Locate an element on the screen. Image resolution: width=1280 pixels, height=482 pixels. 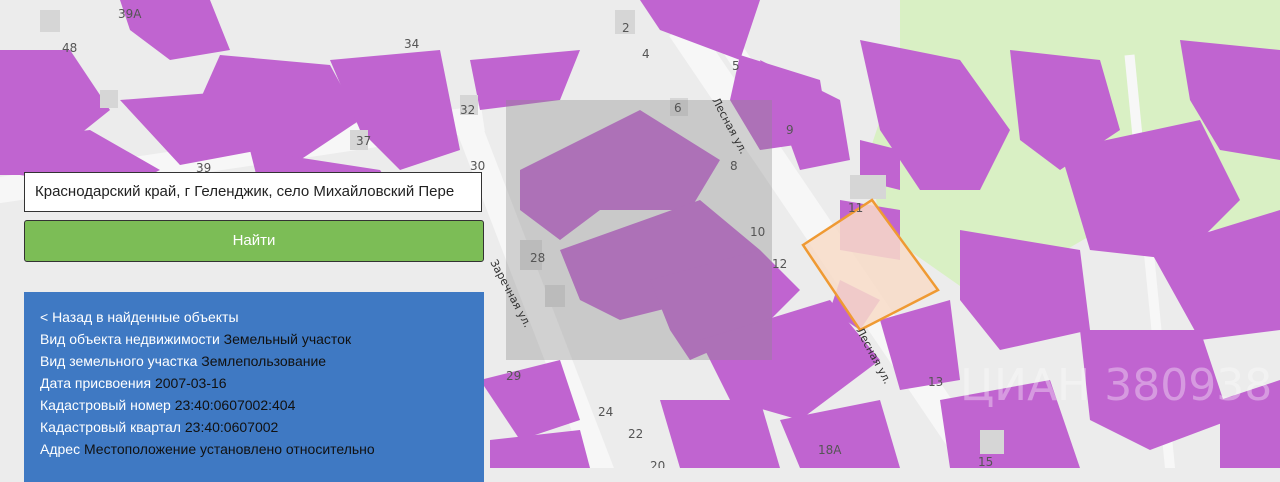
info-value: Землепользование is located at coordinates (264, 361).